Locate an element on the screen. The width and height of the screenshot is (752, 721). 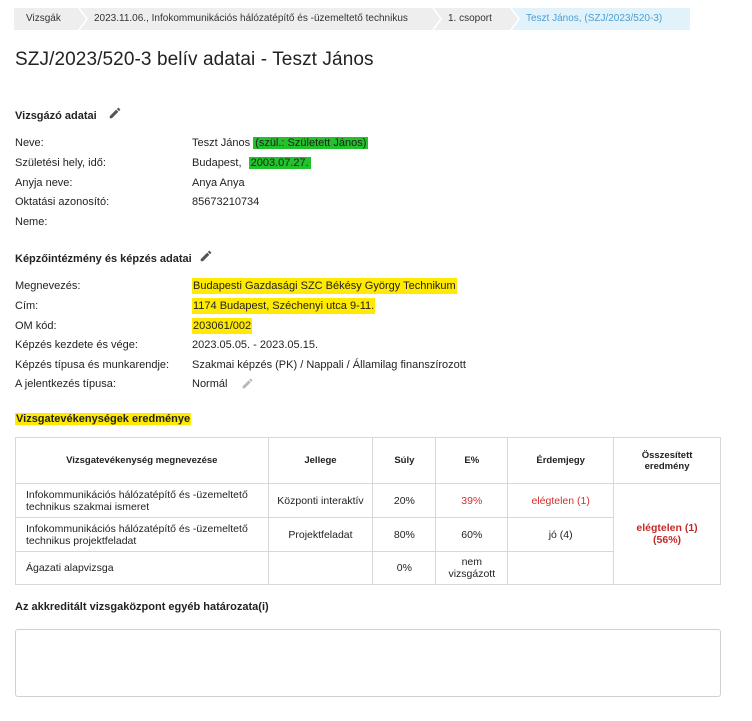
birth-date: 2003.07.27. is located at coordinates (279, 163).